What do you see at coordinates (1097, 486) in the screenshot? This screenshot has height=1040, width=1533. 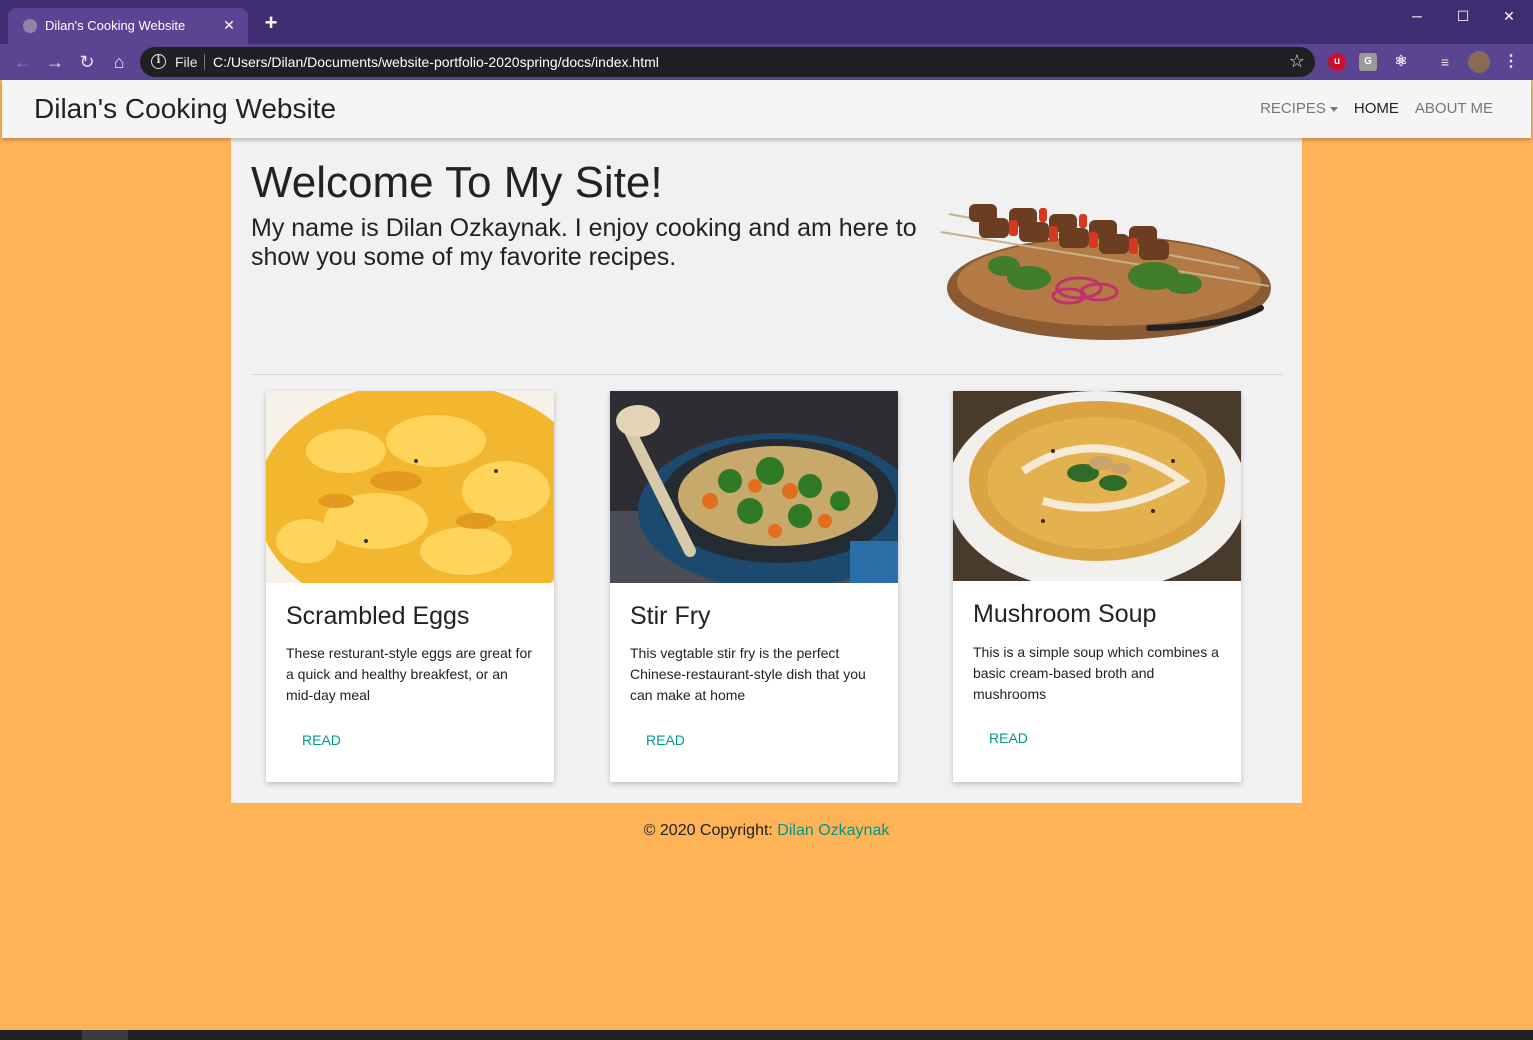 I see `mushroom-soup-image` at bounding box center [1097, 486].